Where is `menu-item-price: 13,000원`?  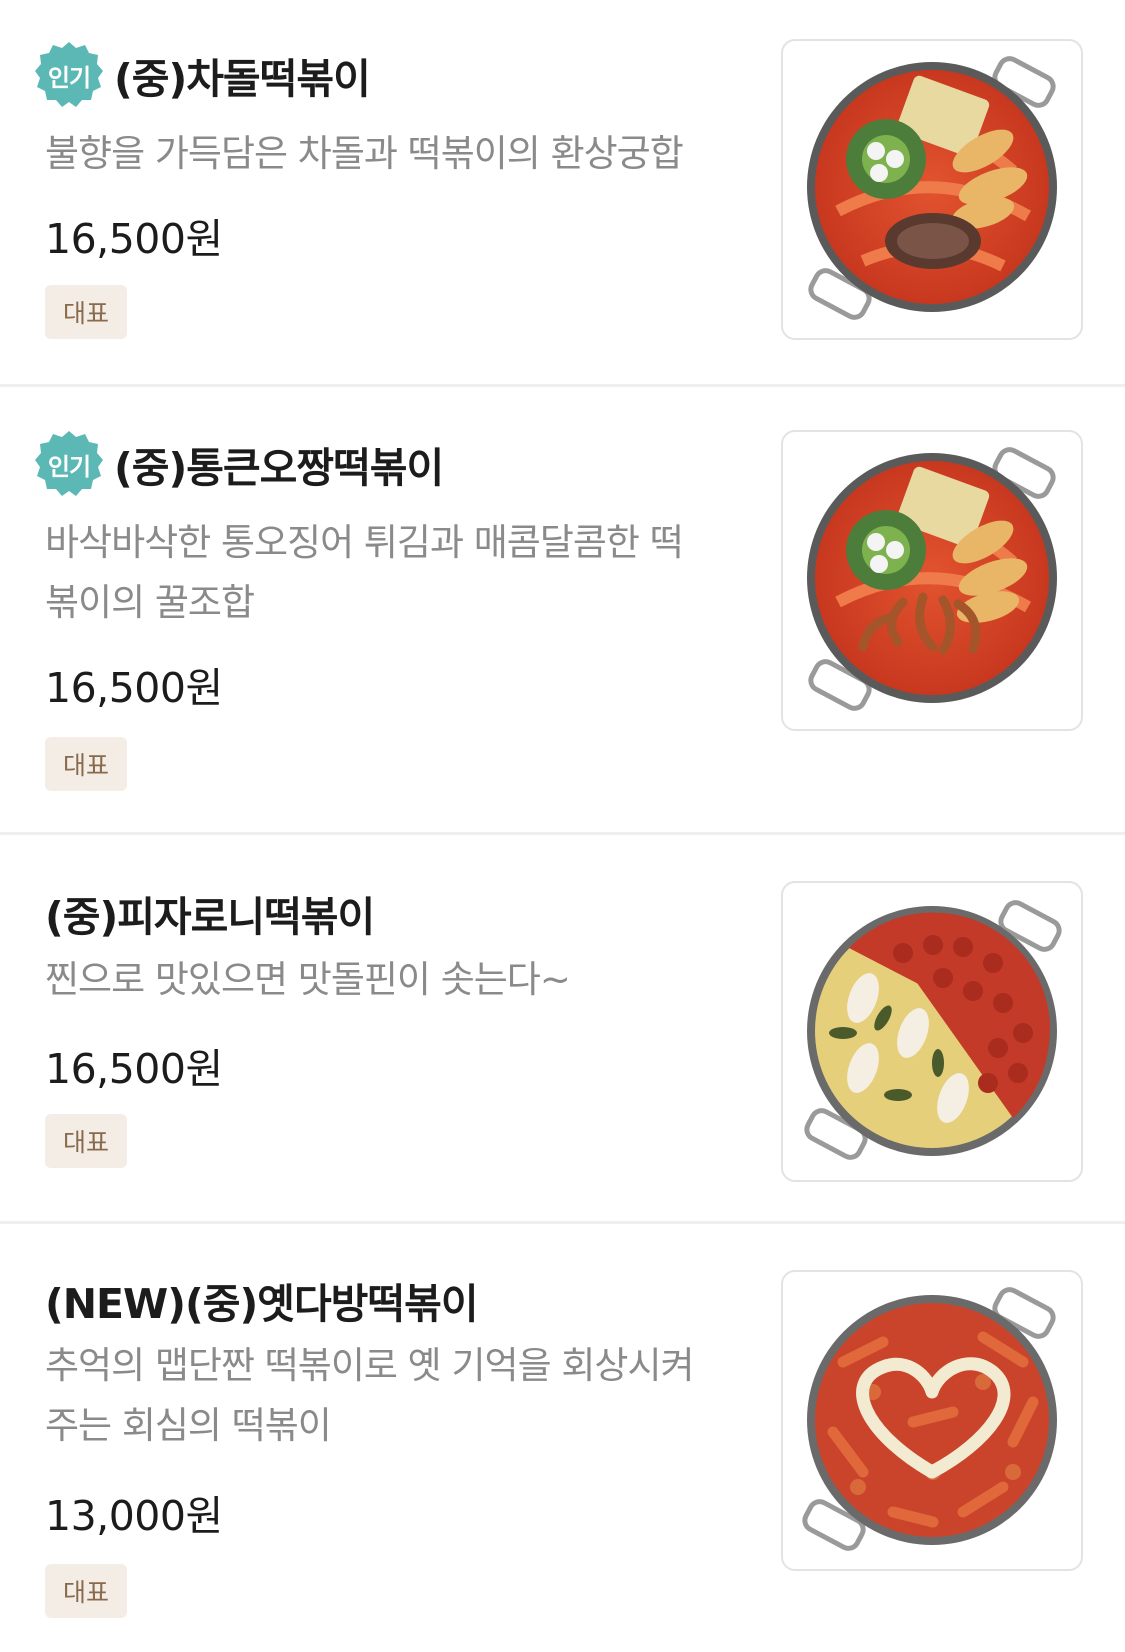 menu-item-price: 13,000원 is located at coordinates (134, 1516).